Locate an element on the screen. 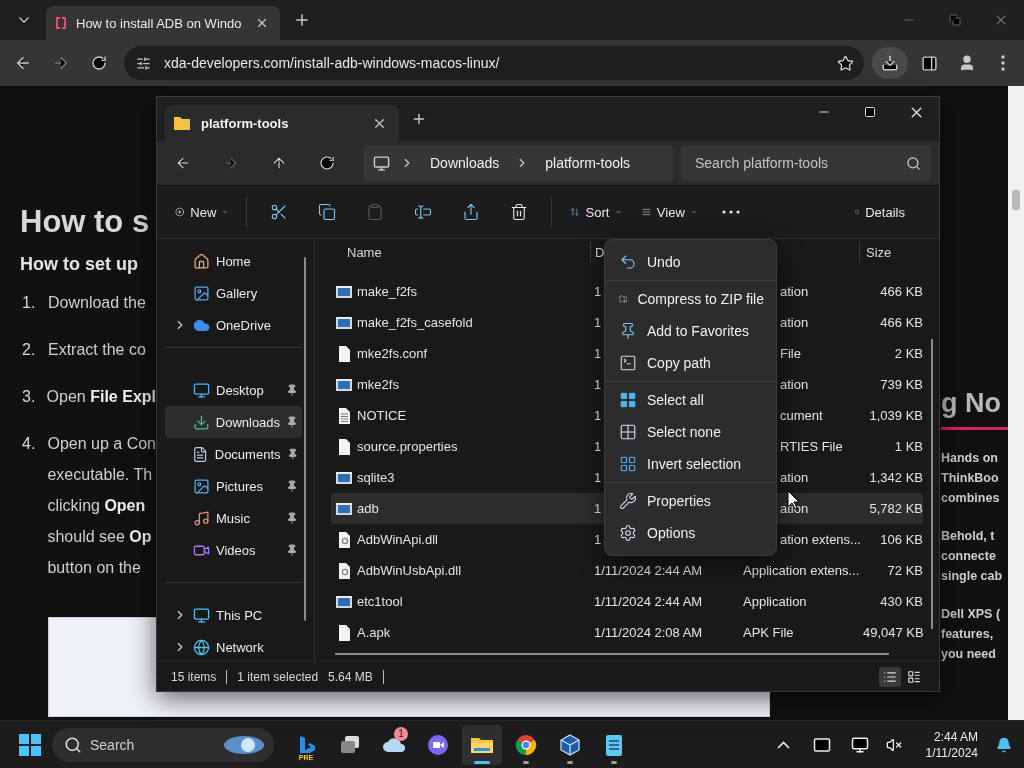 The height and width of the screenshot is (768, 1024). article-link-text: features, is located at coordinates (968, 634).